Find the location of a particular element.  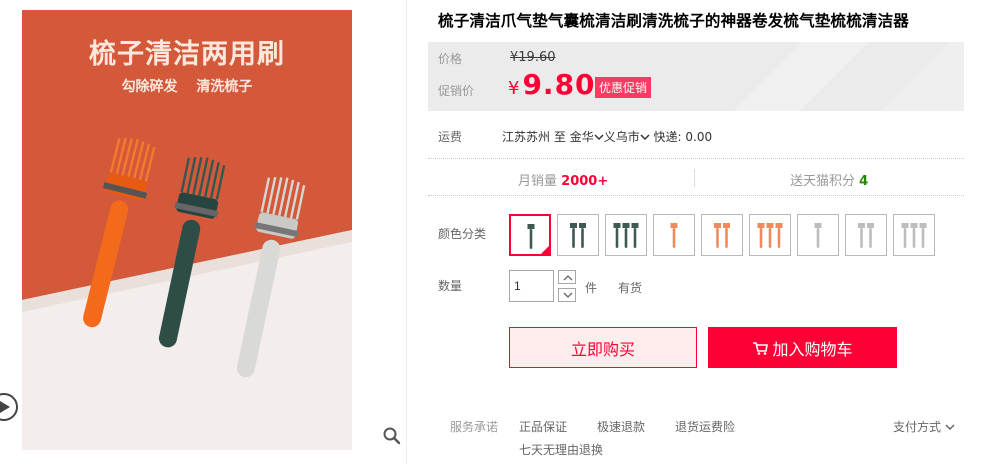

quantity-decrease-button is located at coordinates (567, 295).